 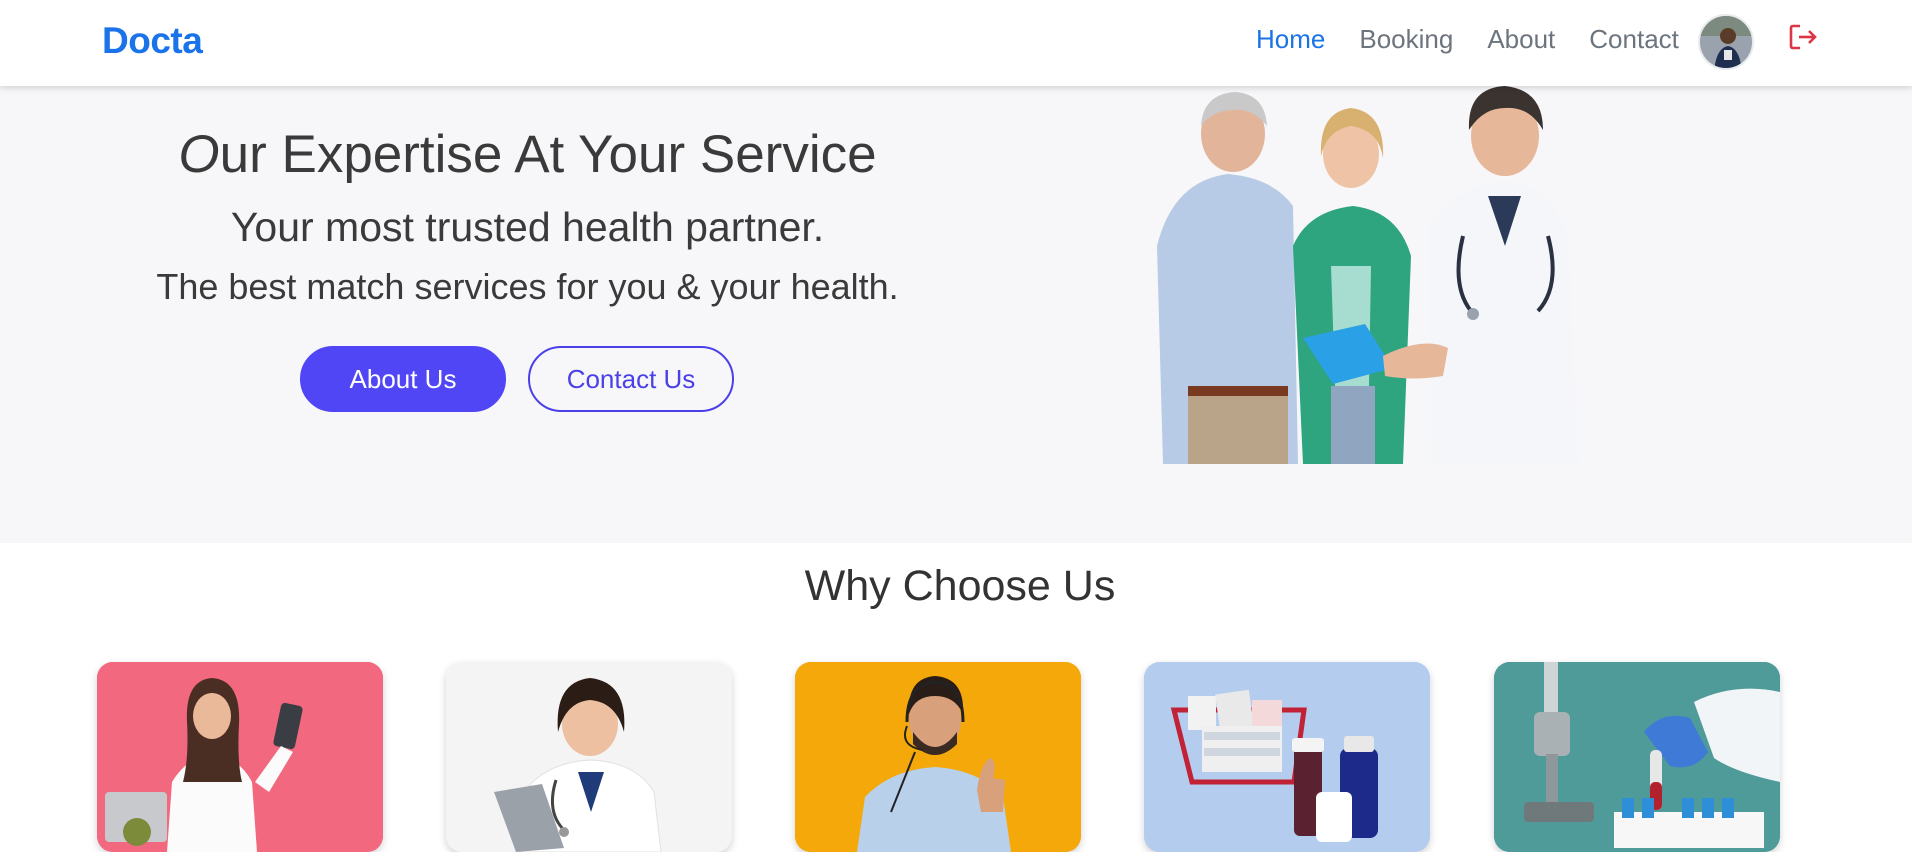 I want to click on nav-link-contact: Contact, so click(x=1634, y=39).